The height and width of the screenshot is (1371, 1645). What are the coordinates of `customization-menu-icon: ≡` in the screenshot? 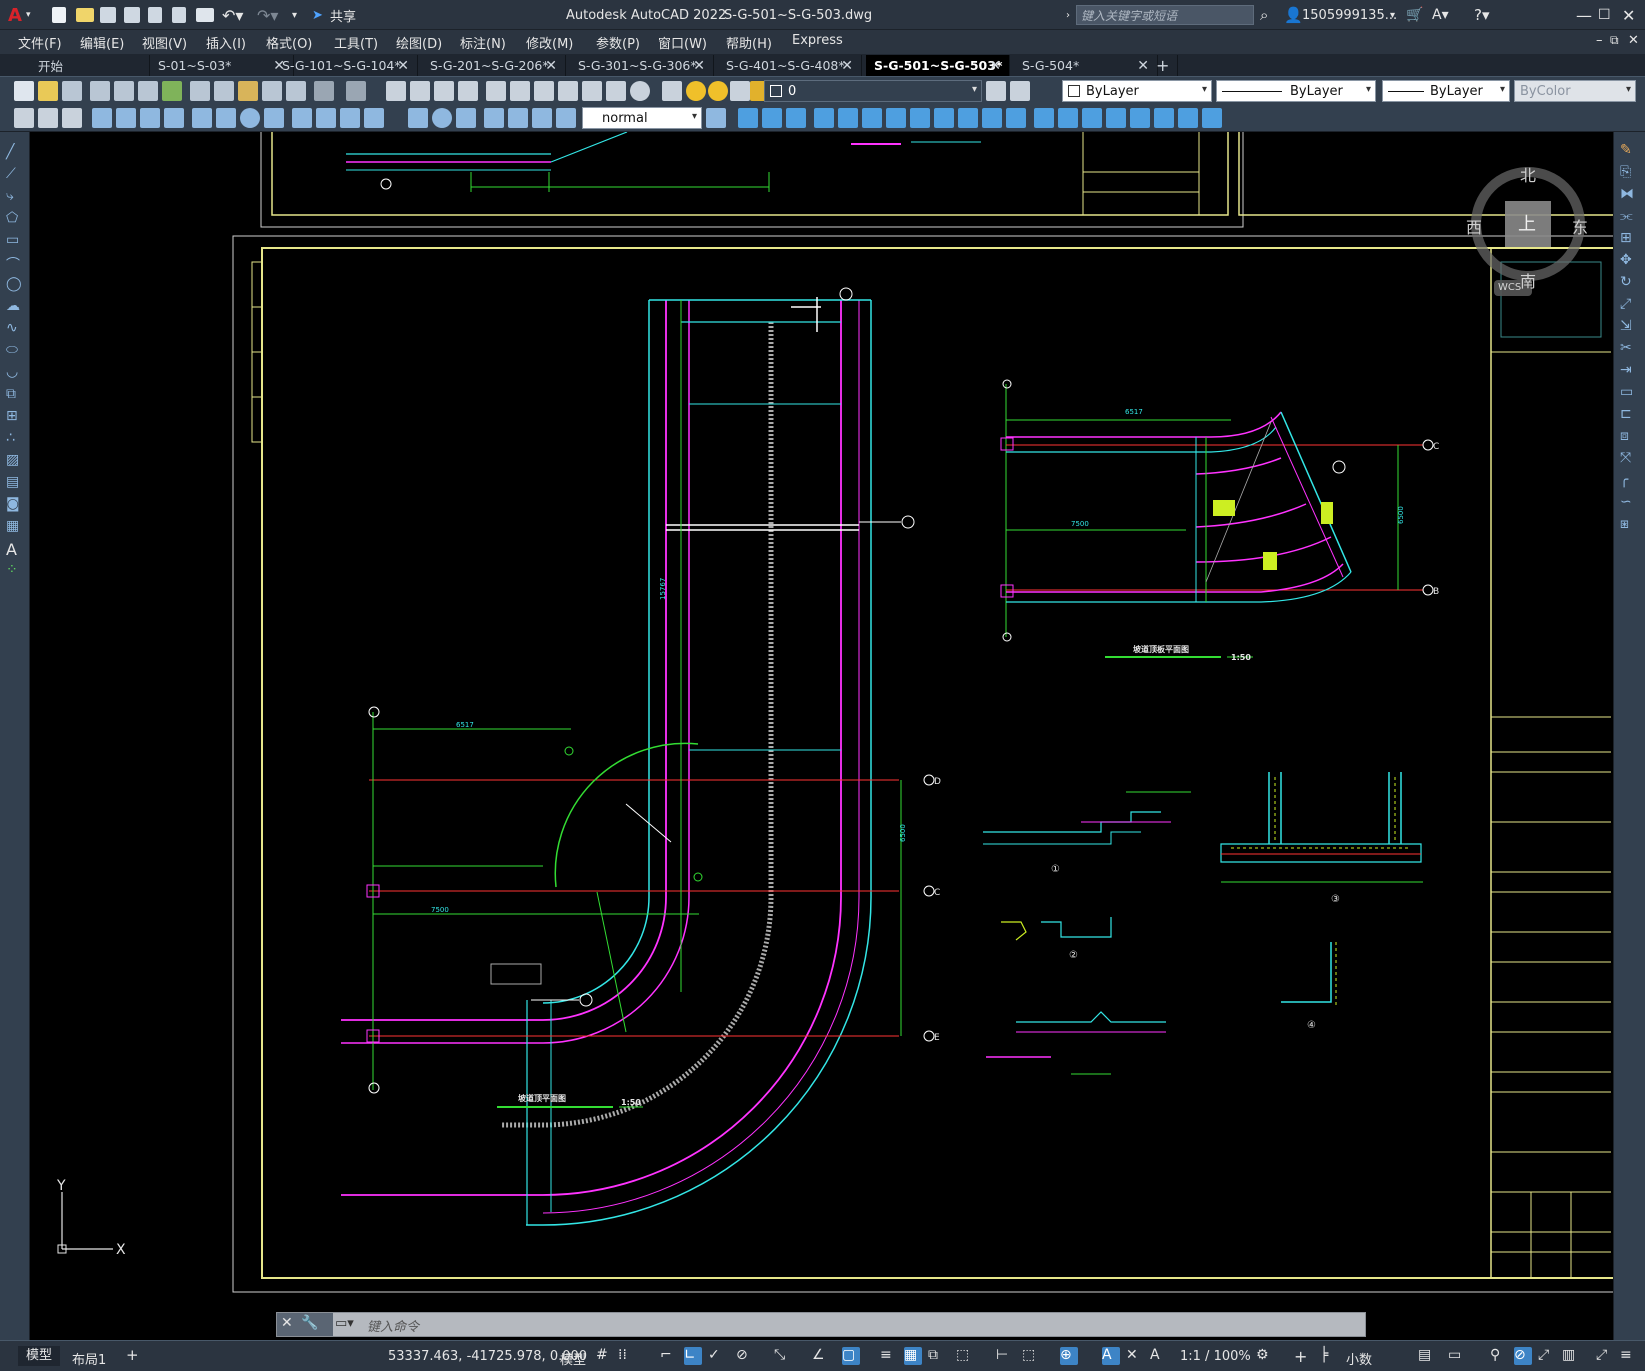 It's located at (1629, 1356).